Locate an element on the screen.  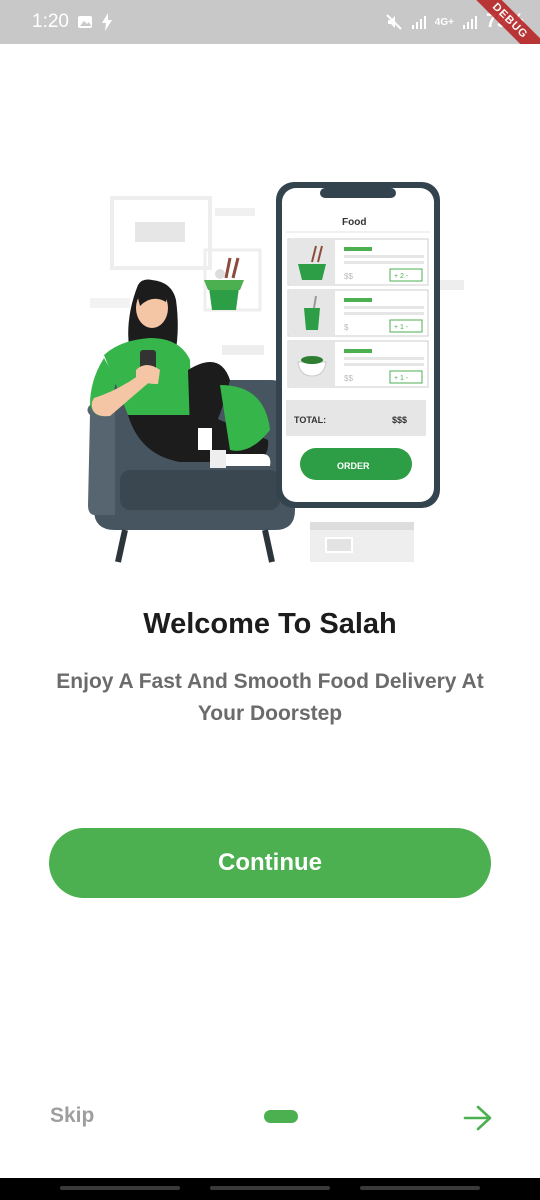
nav-recent-handle is located at coordinates (120, 1188).